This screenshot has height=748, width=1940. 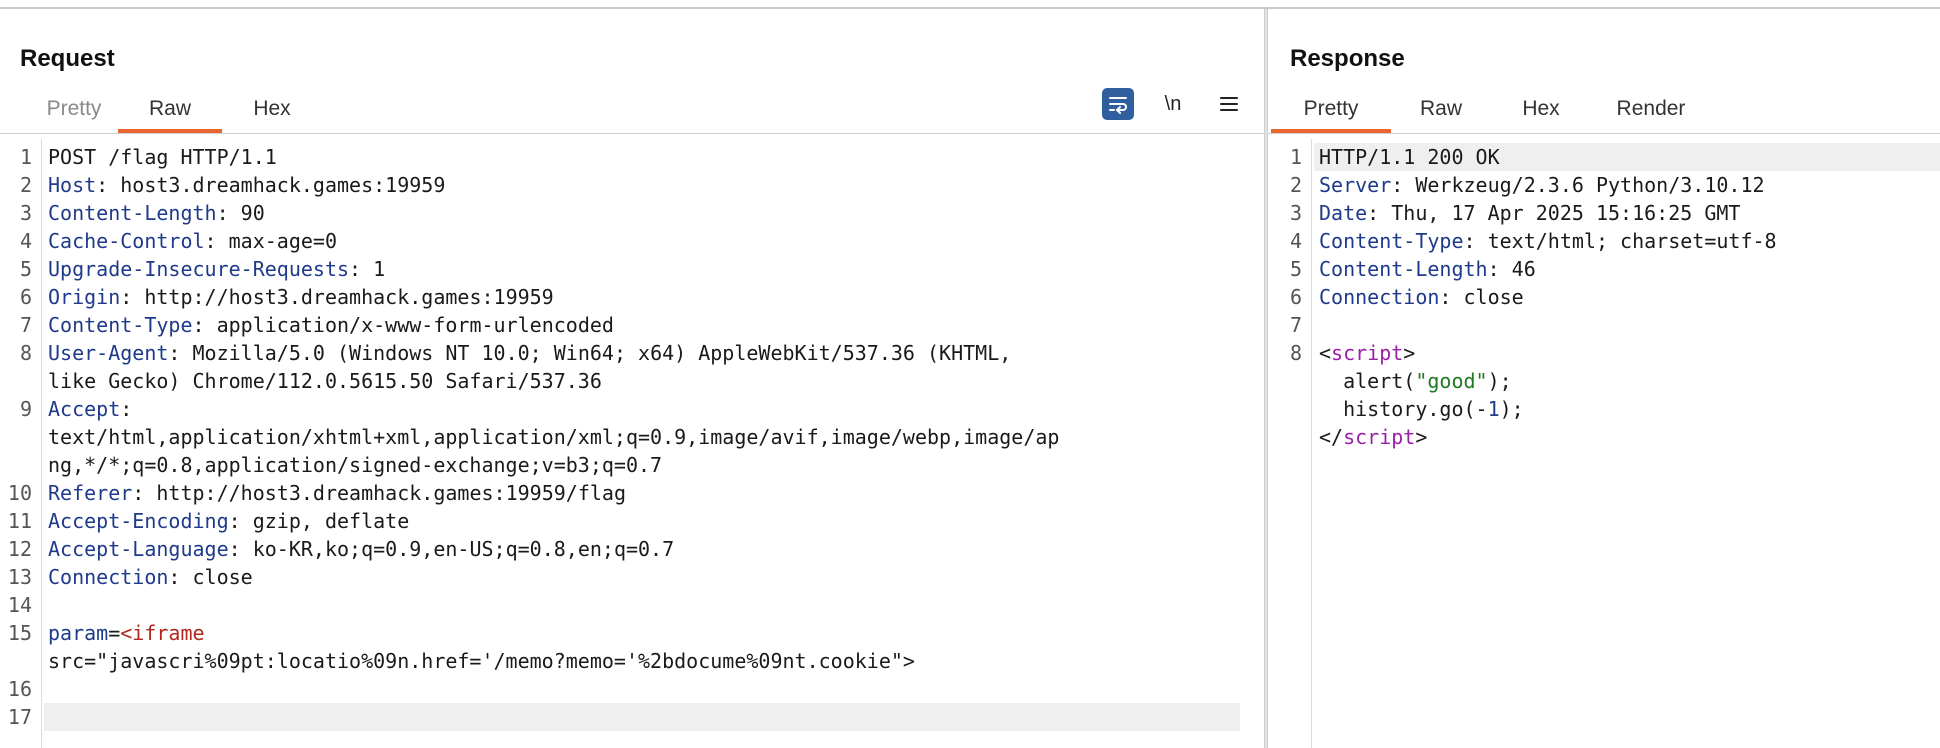 I want to click on code-token: : application/x-www-form-urlencoded, so click(x=403, y=325).